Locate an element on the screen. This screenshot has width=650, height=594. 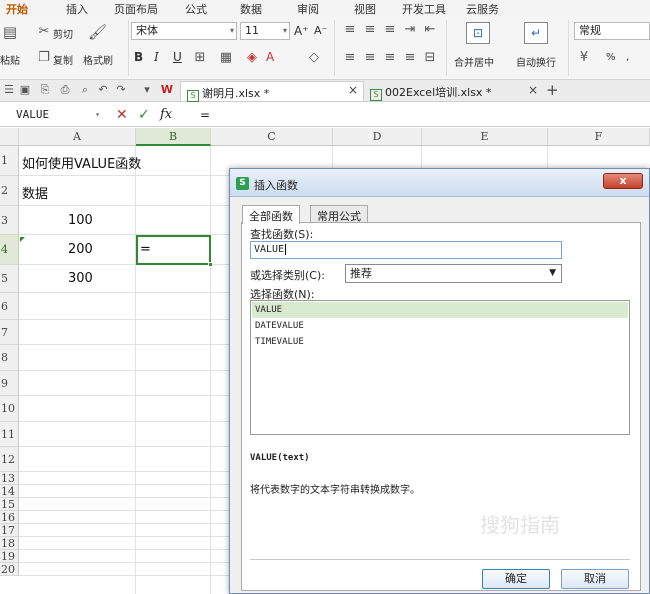
outdent-icon: ⇤ is located at coordinates (430, 30).